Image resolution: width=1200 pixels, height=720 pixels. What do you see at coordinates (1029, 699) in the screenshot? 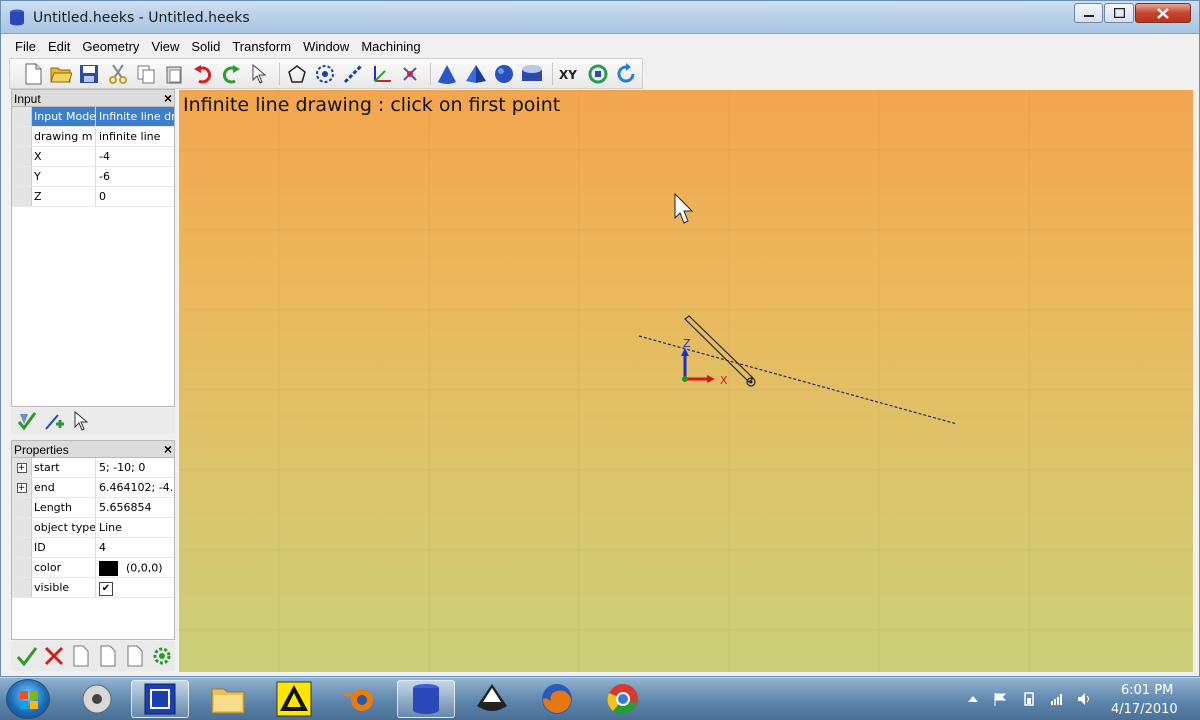
I see `battery-icon` at bounding box center [1029, 699].